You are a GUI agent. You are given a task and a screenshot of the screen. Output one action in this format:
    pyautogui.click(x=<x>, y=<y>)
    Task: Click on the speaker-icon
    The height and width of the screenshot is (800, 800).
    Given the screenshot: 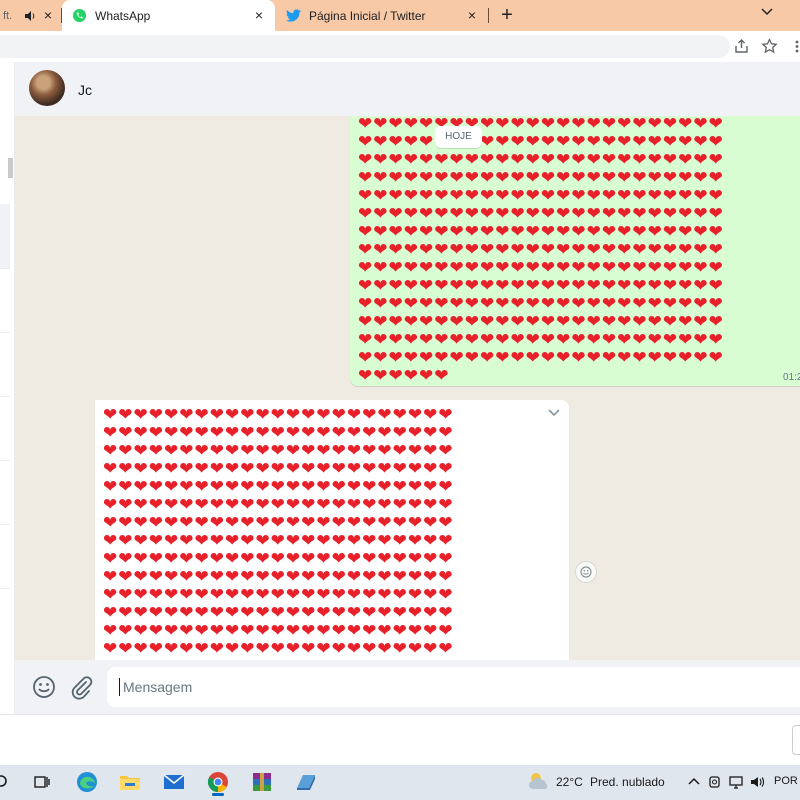 What is the action you would take?
    pyautogui.click(x=30, y=16)
    